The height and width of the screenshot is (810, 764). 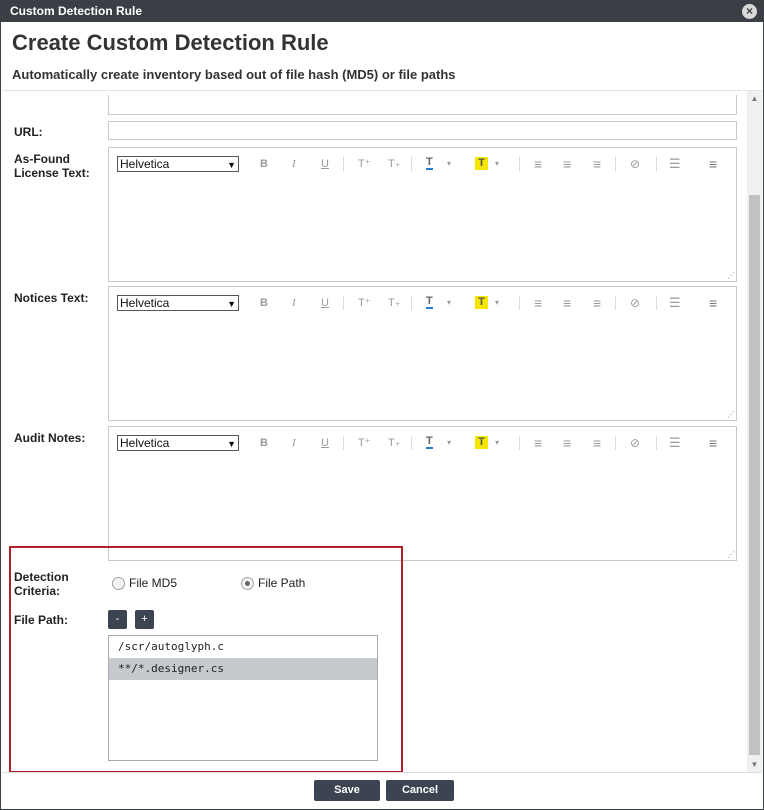 I want to click on close-icon: ×, so click(x=749, y=11).